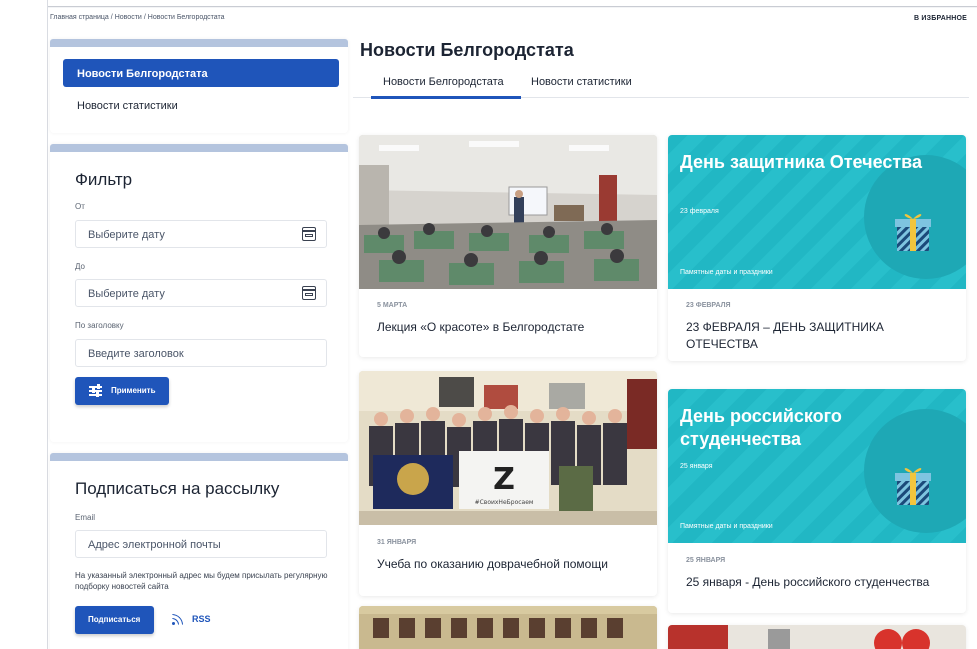 This screenshot has width=977, height=649. What do you see at coordinates (504, 502) in the screenshot?
I see `svg-text: #СвоихНеБросаем` at bounding box center [504, 502].